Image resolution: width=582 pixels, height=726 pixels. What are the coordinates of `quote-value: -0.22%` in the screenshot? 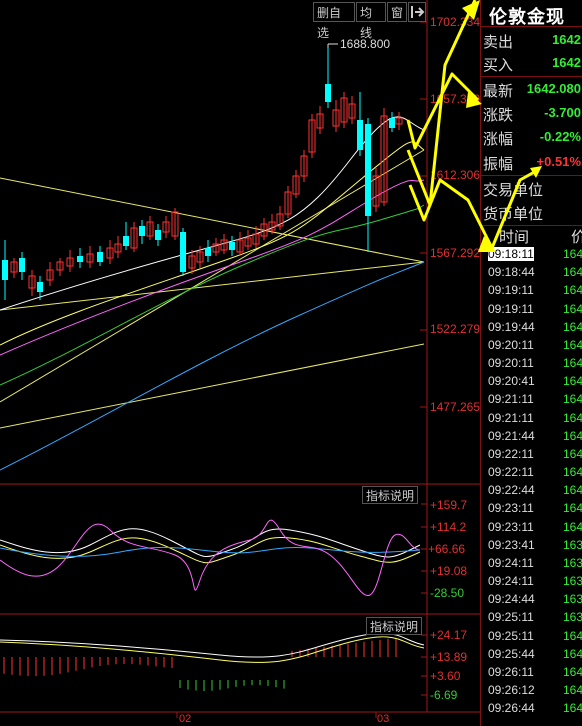 It's located at (560, 136).